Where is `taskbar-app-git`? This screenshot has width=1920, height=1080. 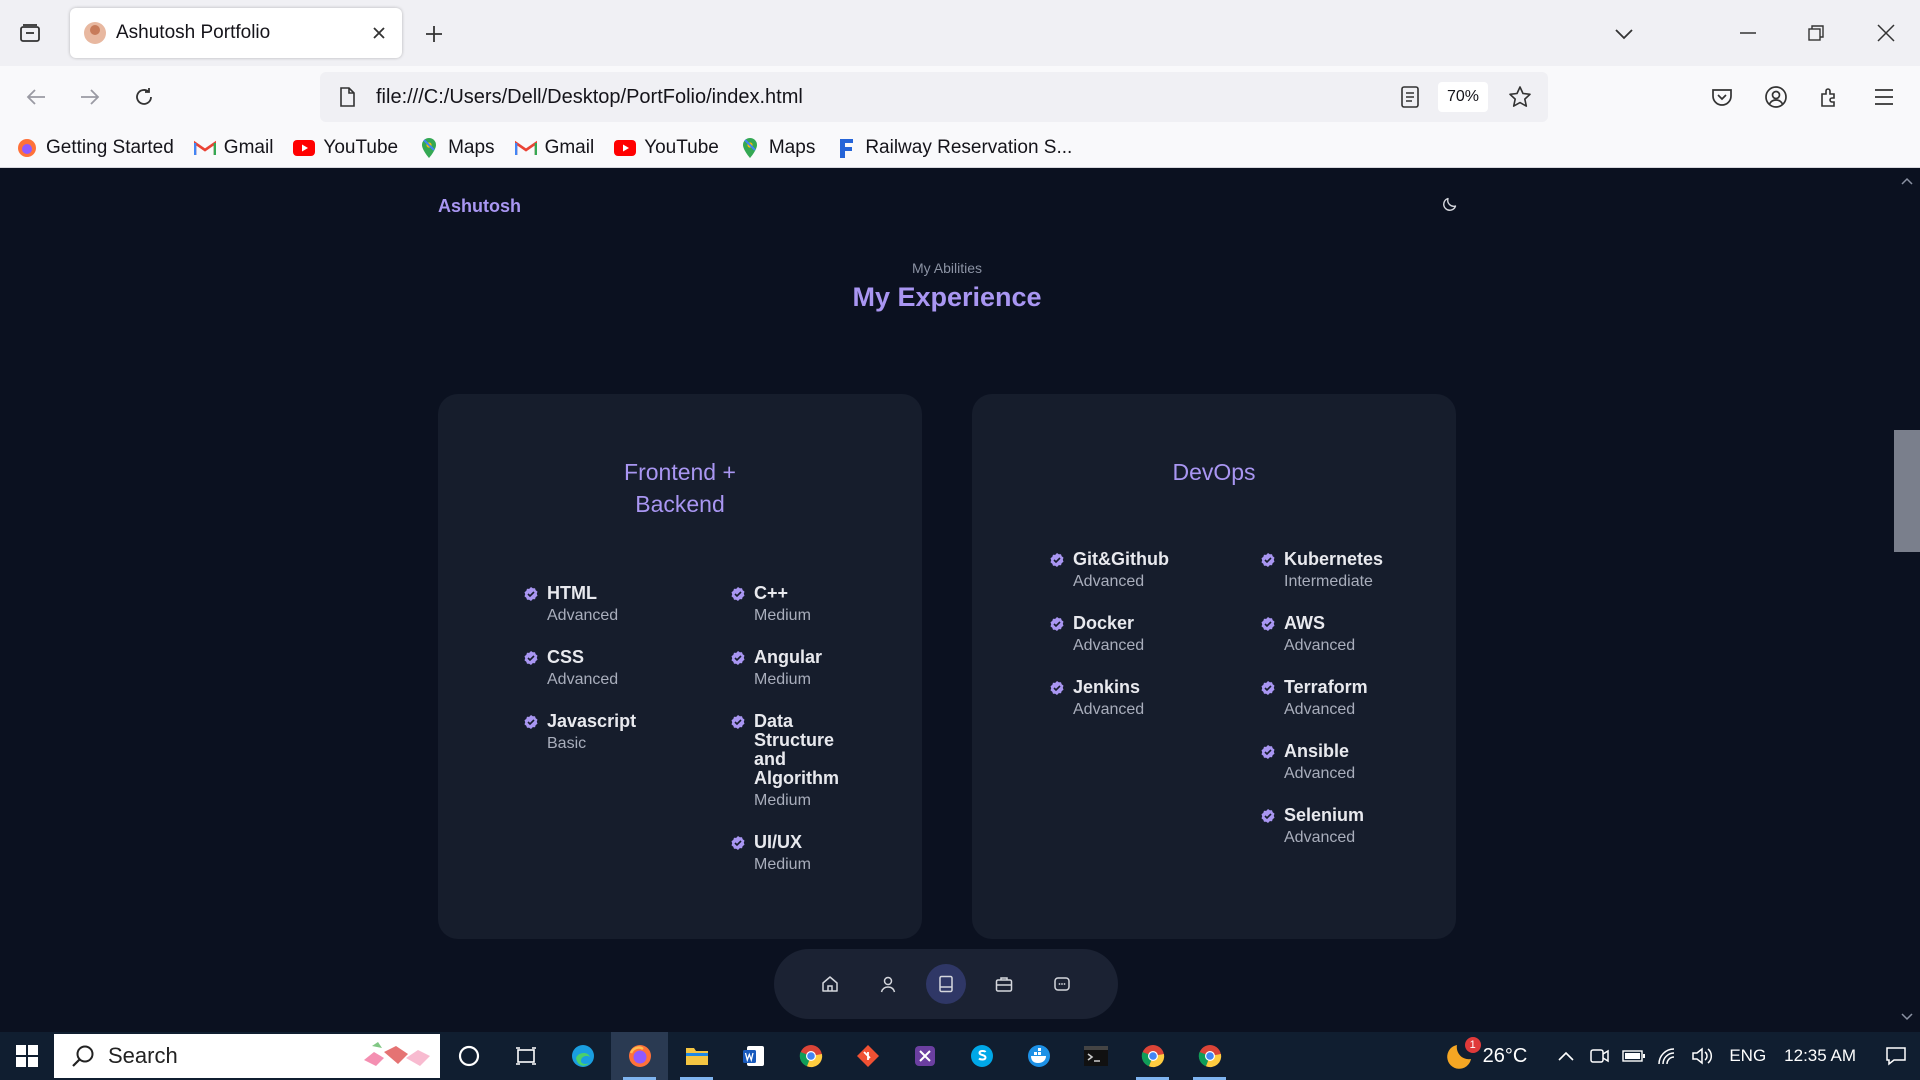 taskbar-app-git is located at coordinates (867, 1056).